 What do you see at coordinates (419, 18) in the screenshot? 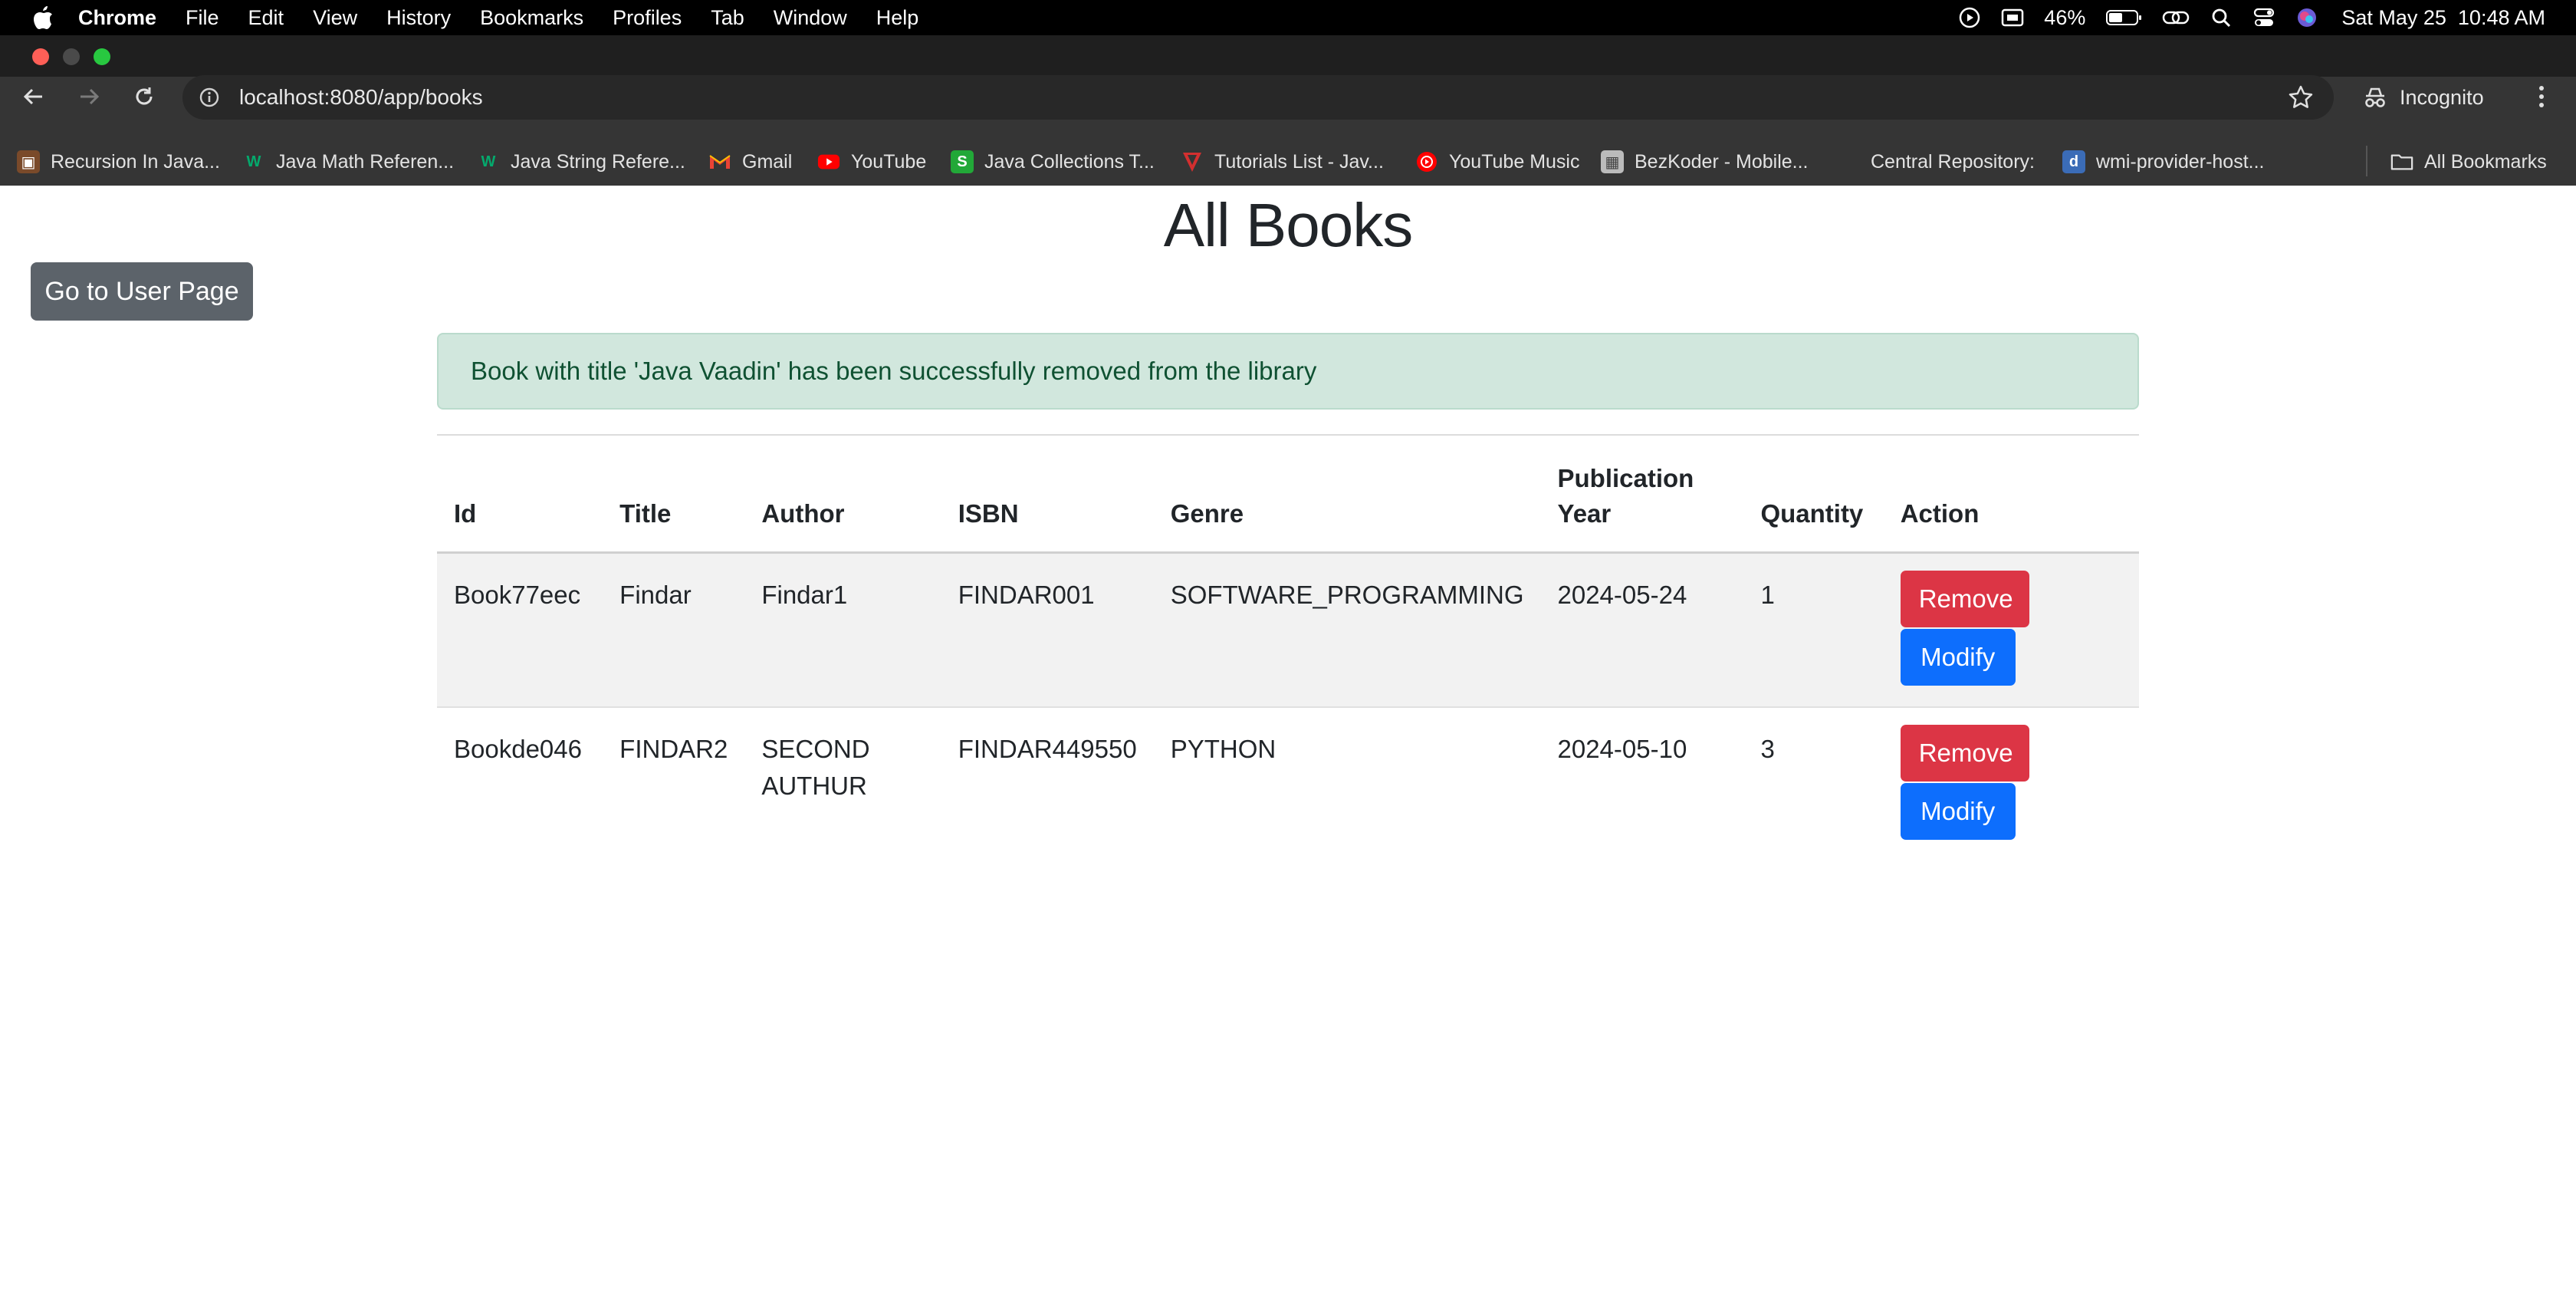
I see `menu-history: History` at bounding box center [419, 18].